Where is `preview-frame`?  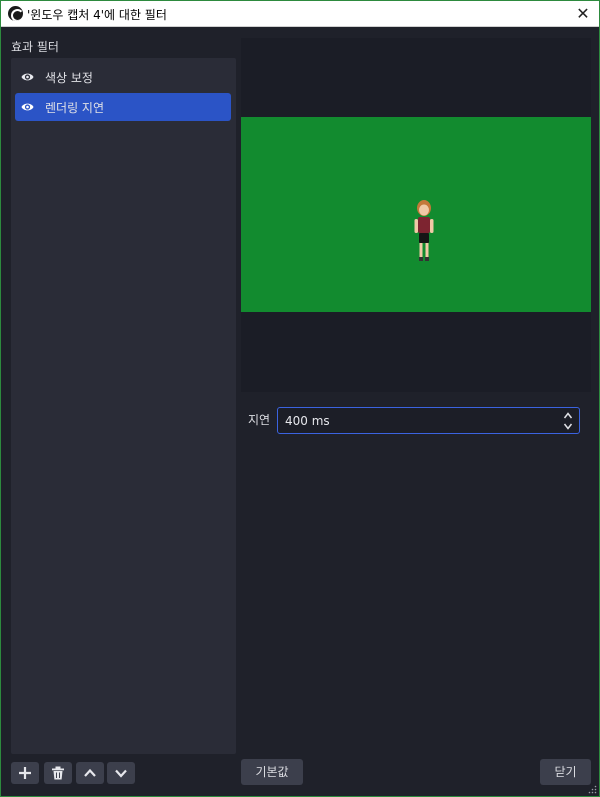 preview-frame is located at coordinates (416, 214).